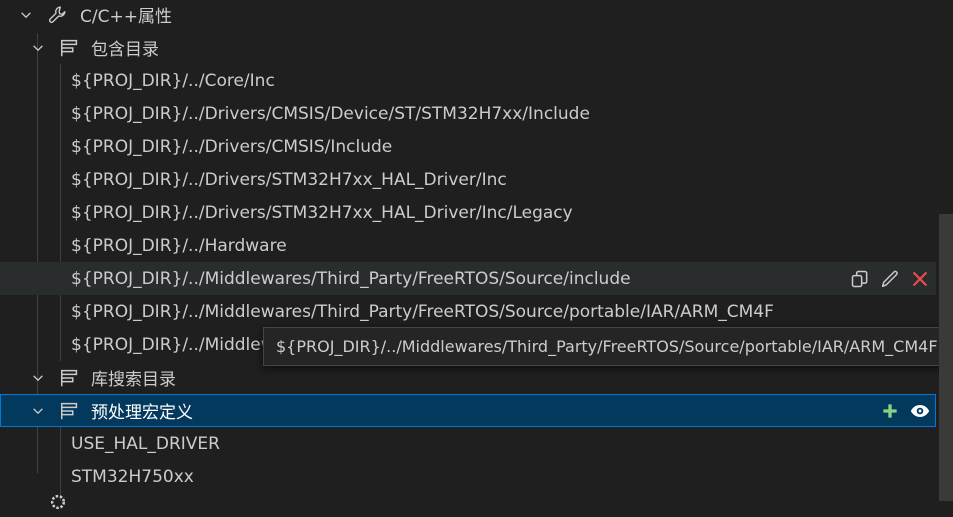 The image size is (953, 517). I want to click on delete-icon, so click(920, 279).